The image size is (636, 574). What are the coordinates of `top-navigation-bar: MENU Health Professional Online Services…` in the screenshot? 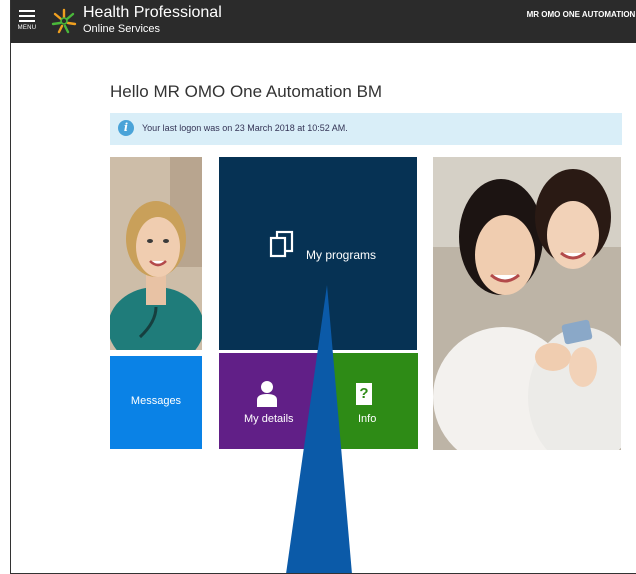 It's located at (323, 21).